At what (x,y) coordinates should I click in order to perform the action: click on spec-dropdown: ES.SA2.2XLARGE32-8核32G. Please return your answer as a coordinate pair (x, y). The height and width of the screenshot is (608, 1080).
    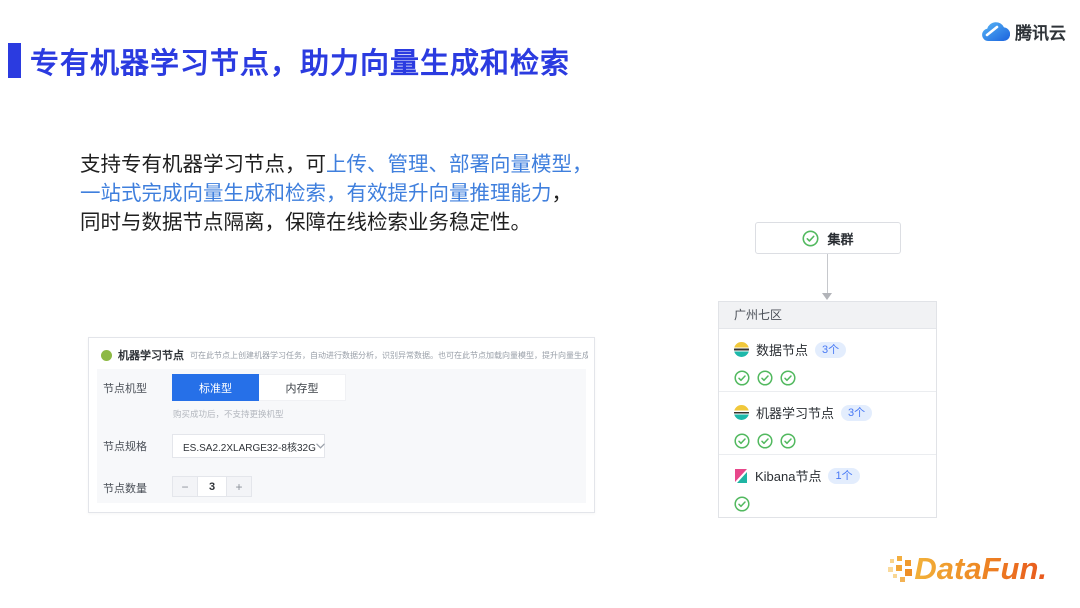
    Looking at the image, I should click on (248, 446).